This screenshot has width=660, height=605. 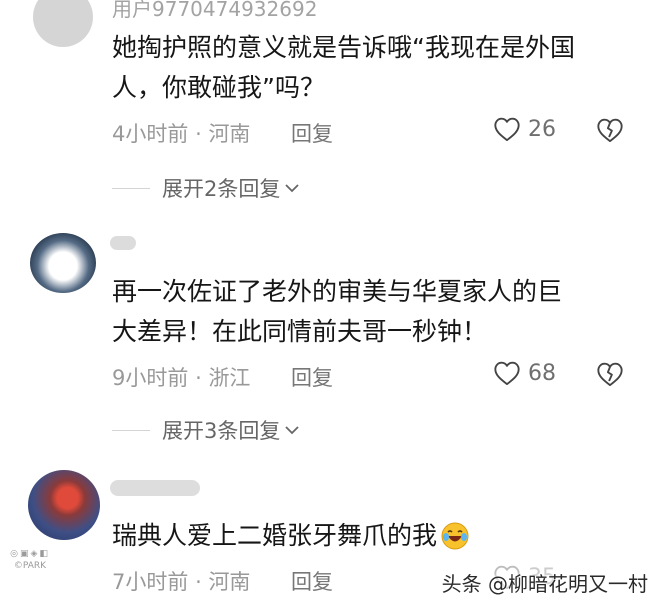 What do you see at coordinates (30, 560) in the screenshot?
I see `corner-watermark: ◎▣◈◧ ©PARK` at bounding box center [30, 560].